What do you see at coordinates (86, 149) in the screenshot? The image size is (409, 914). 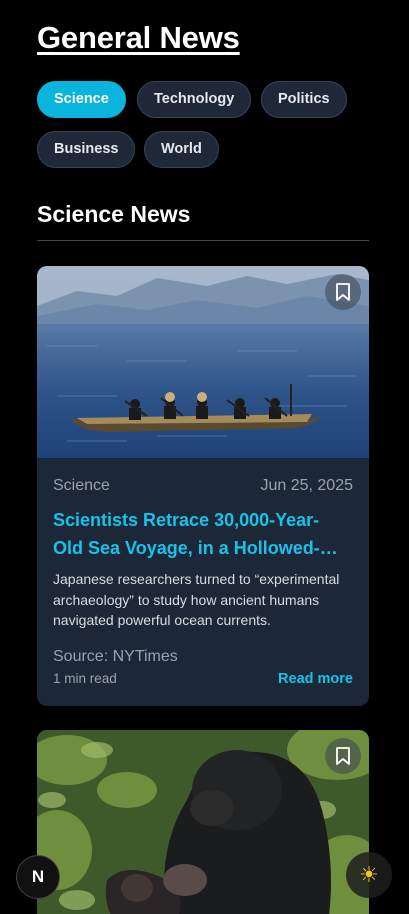 I see `category-chip-business: Business` at bounding box center [86, 149].